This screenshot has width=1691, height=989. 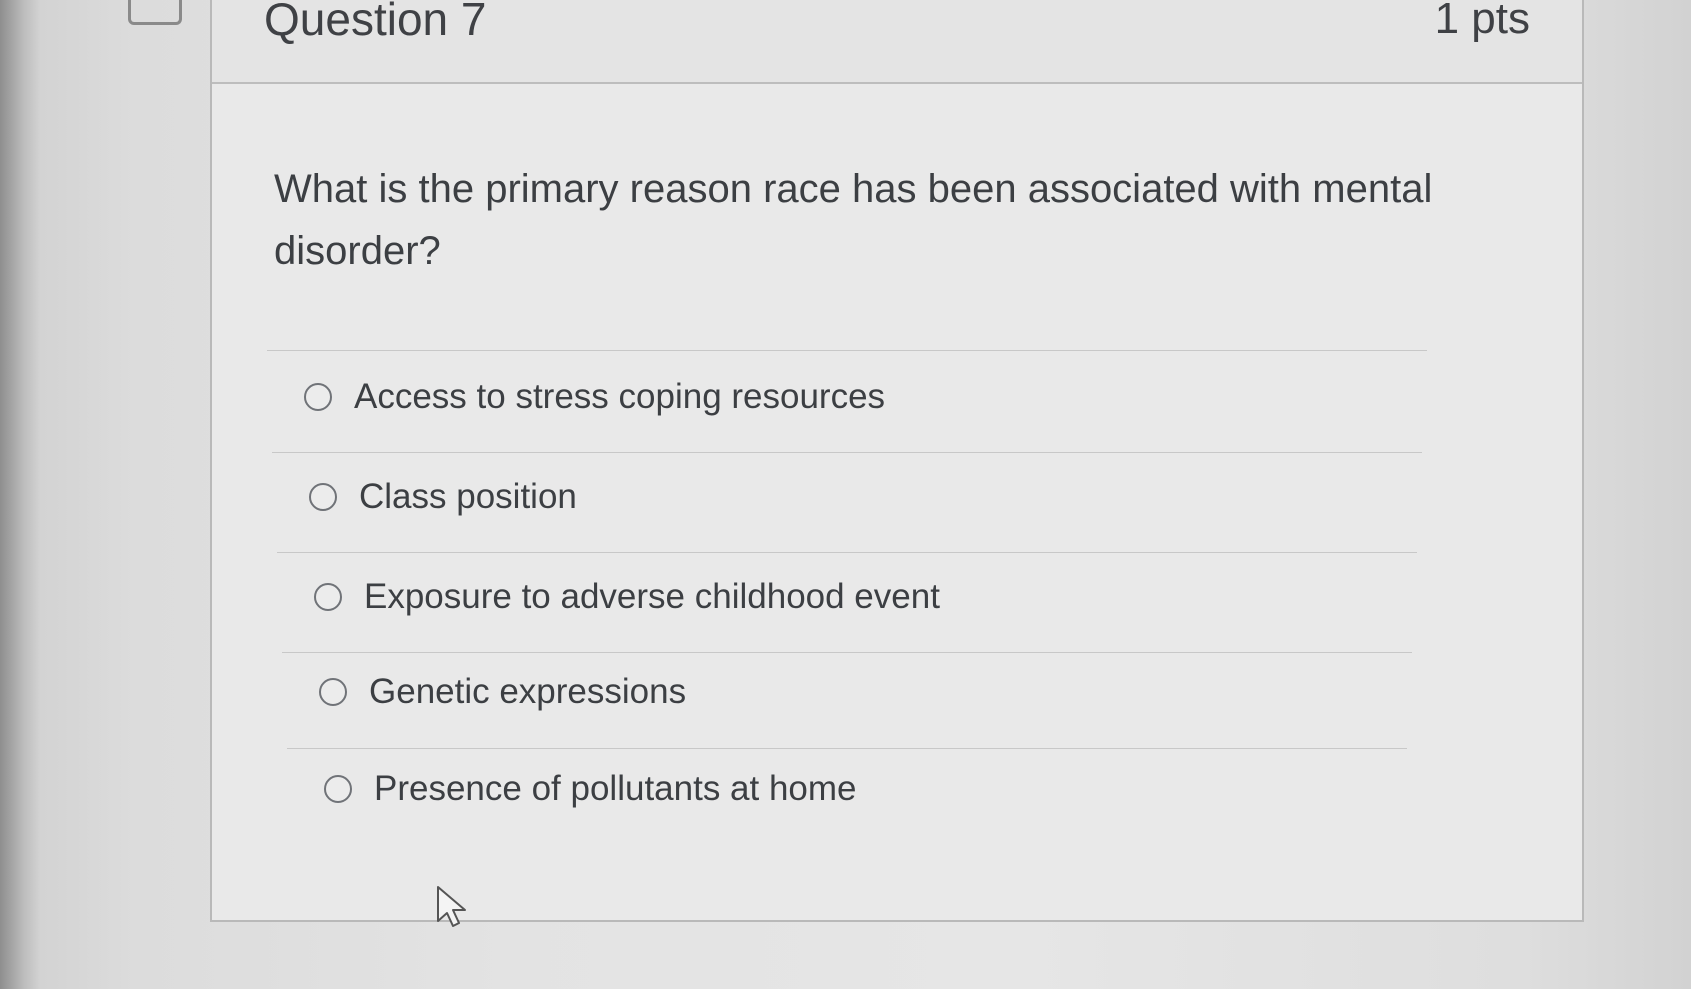 What do you see at coordinates (20, 494) in the screenshot?
I see `screen-edge-shadow` at bounding box center [20, 494].